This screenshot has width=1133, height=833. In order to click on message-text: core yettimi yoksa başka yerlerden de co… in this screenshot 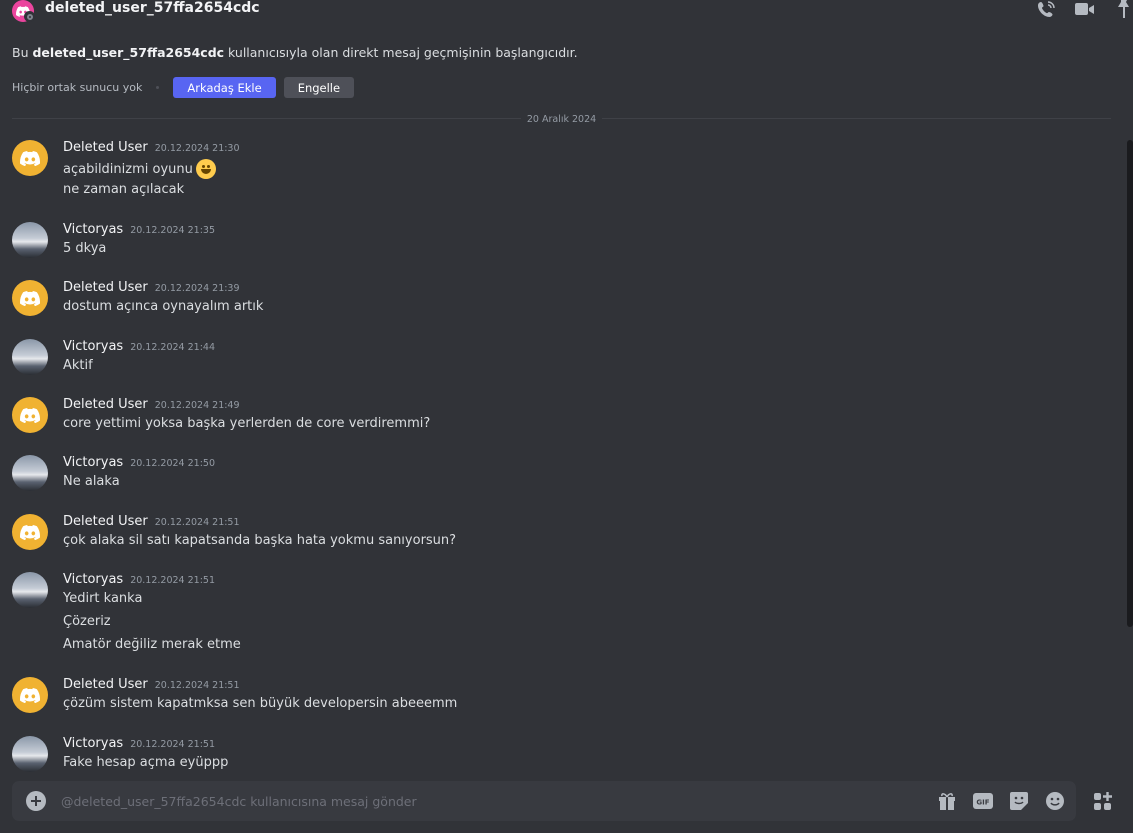, I will do `click(247, 423)`.